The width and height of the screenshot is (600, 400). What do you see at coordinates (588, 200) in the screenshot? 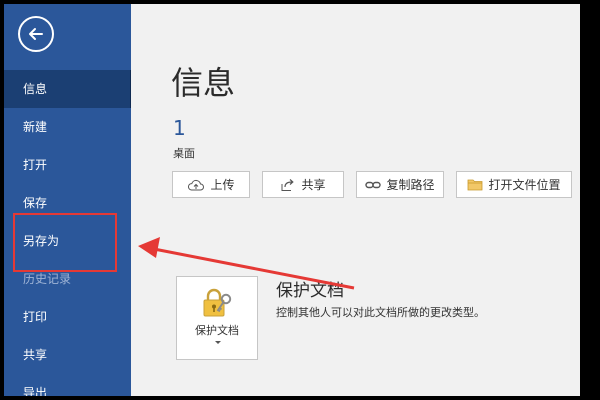
I see `window-edge` at bounding box center [588, 200].